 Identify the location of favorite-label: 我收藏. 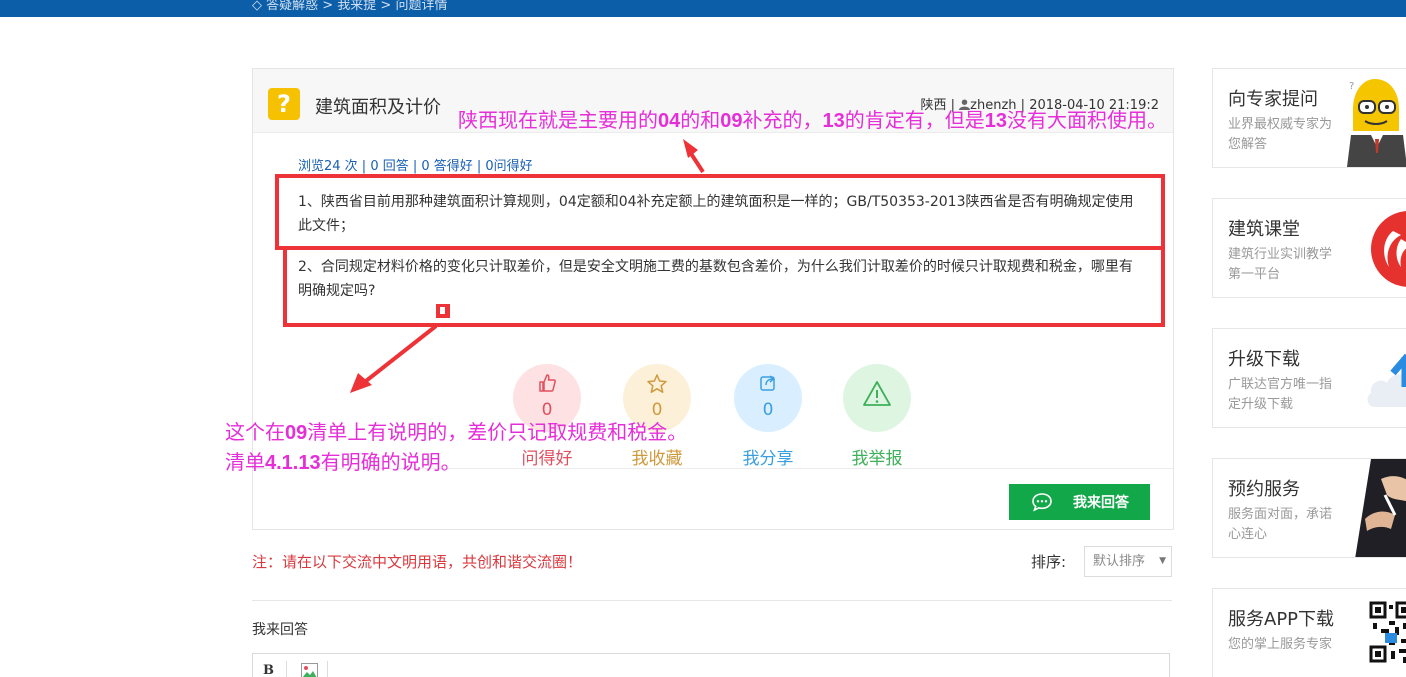
(657, 456).